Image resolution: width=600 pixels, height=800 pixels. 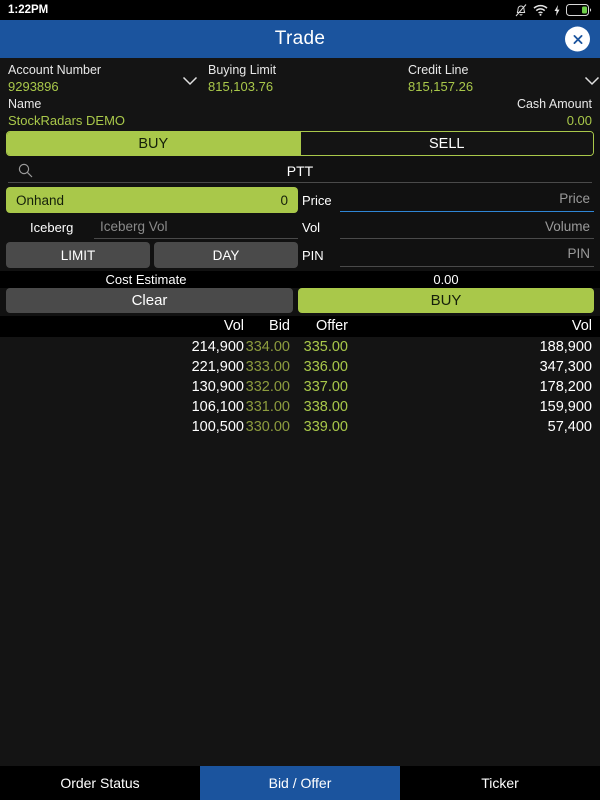 I want to click on status-bar: 1:22PM, so click(x=300, y=10).